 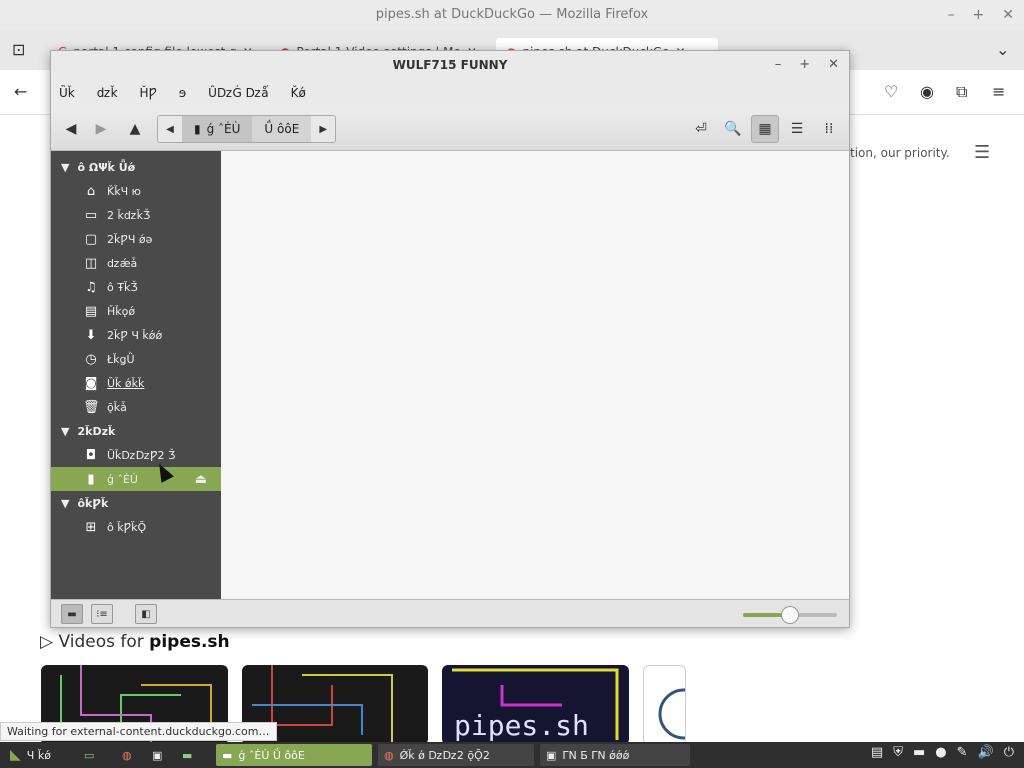 What do you see at coordinates (136, 335) in the screenshot?
I see `sidebar-item-downloads: ⬇ 2ǩǷ Ч ǩǿǿ` at bounding box center [136, 335].